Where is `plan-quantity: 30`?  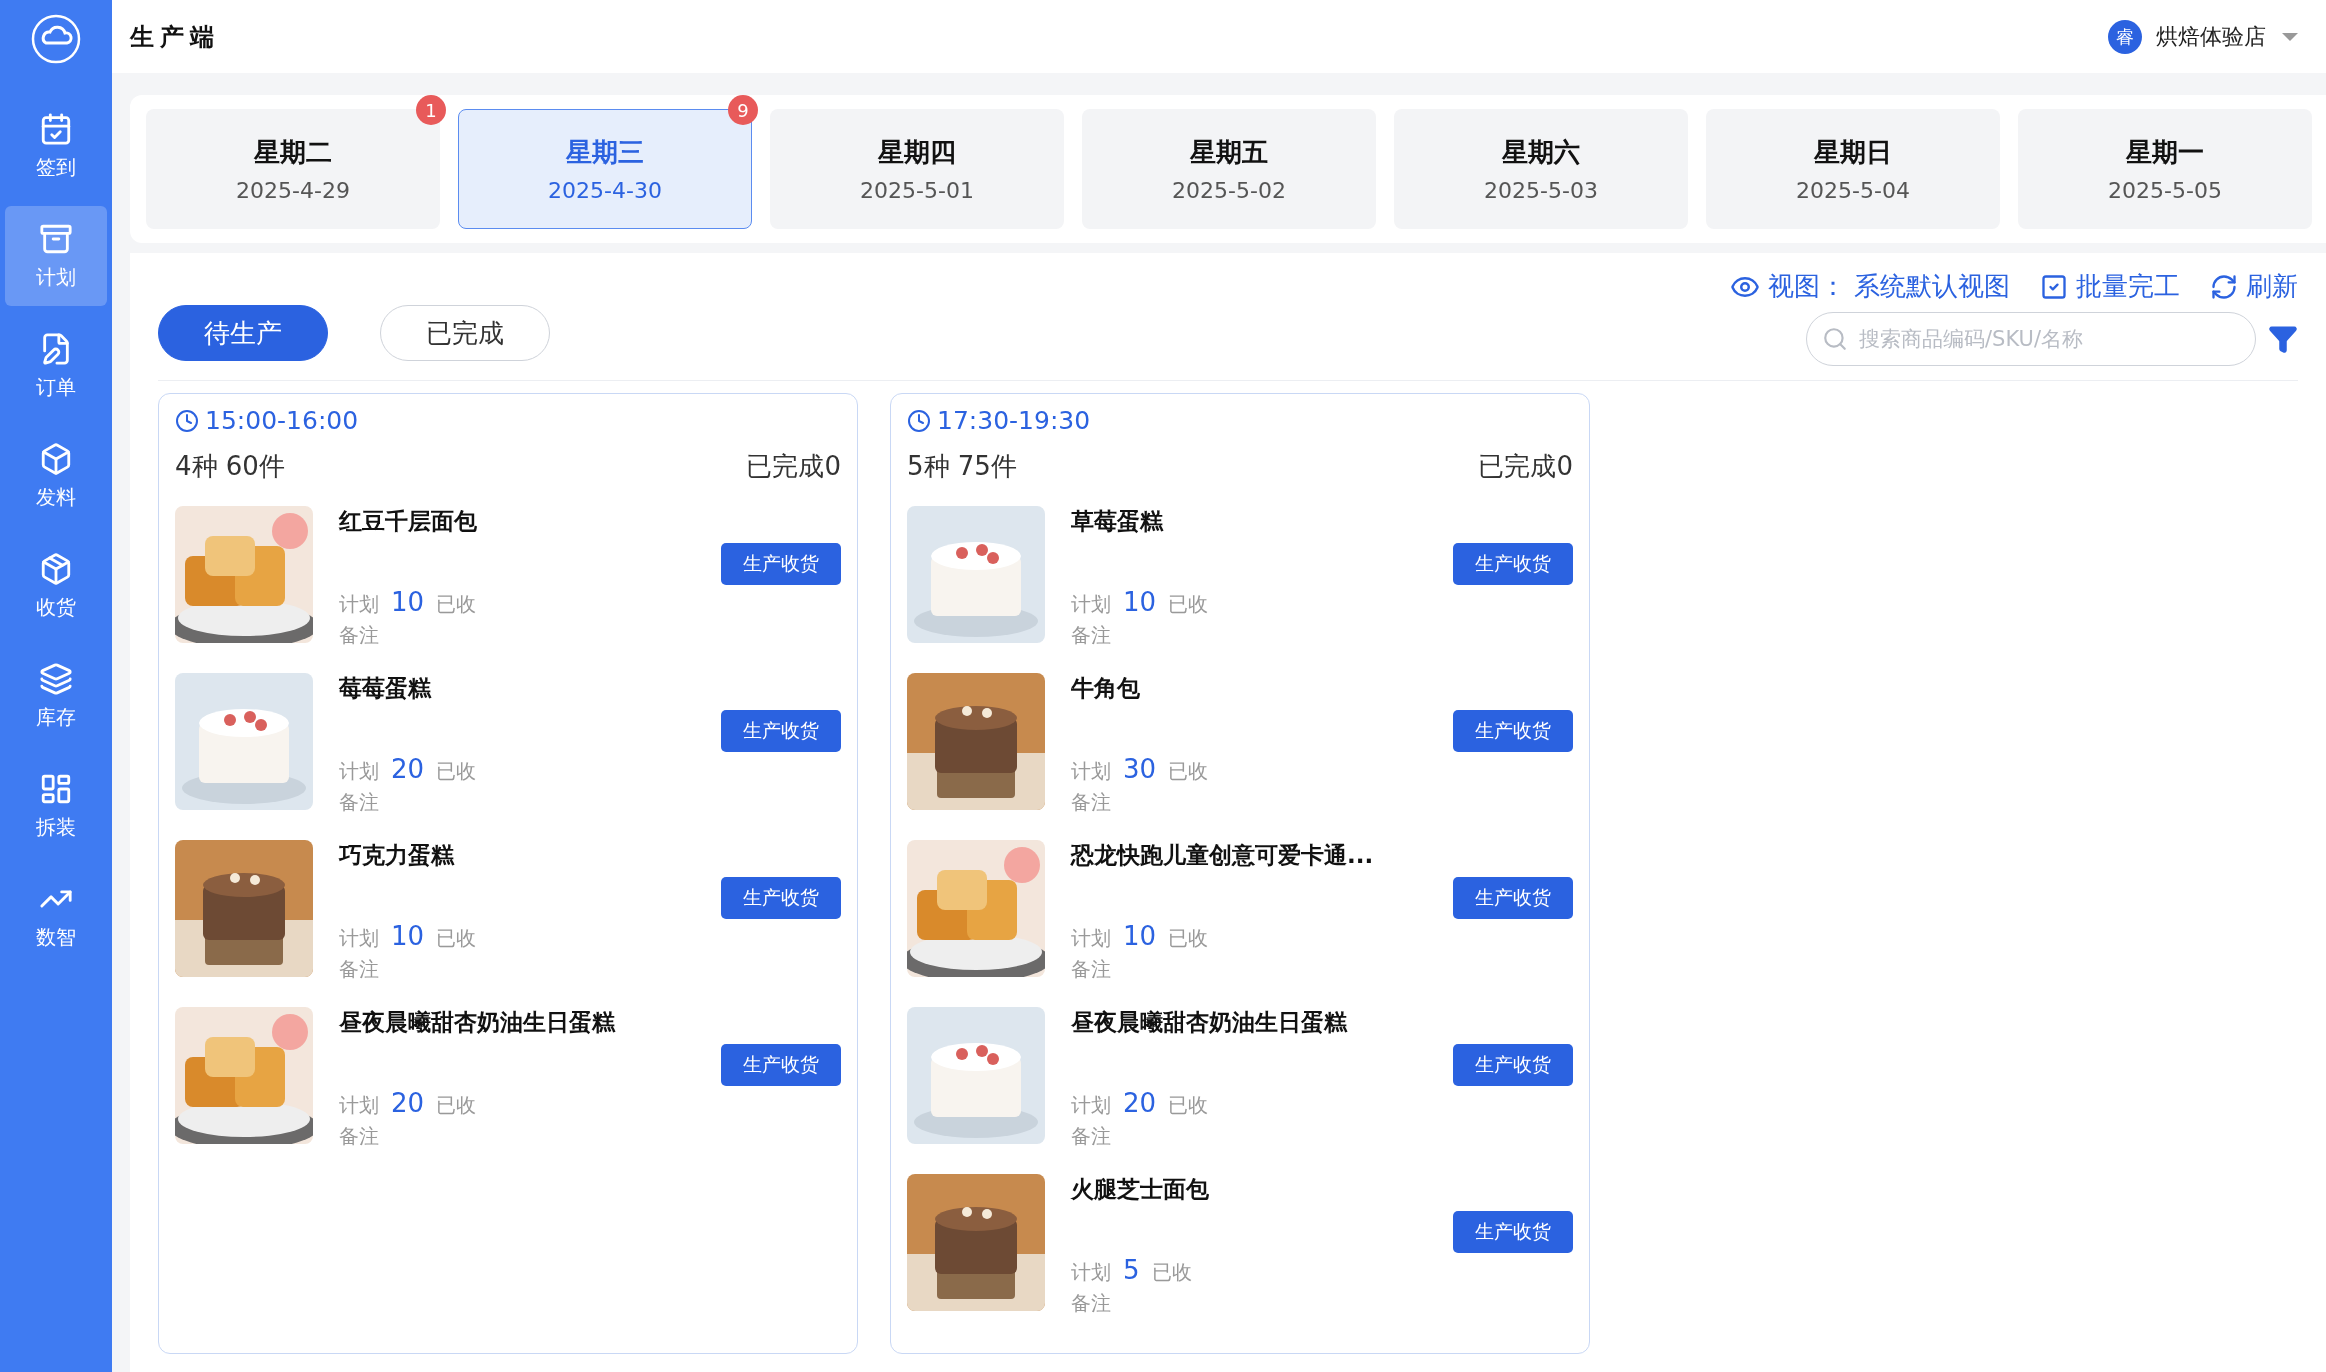 plan-quantity: 30 is located at coordinates (1140, 769).